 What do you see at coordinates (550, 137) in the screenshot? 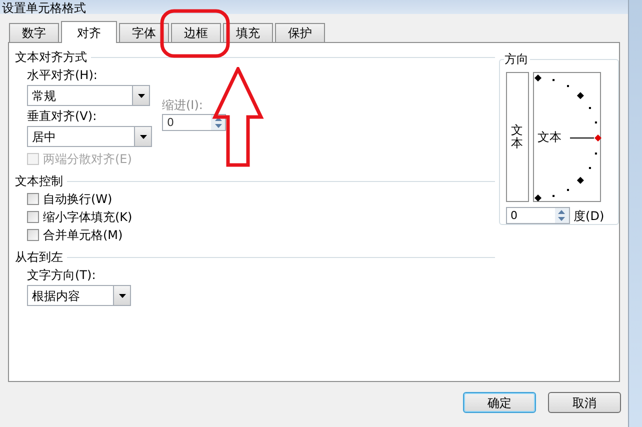
I see `dial-text: 文本` at bounding box center [550, 137].